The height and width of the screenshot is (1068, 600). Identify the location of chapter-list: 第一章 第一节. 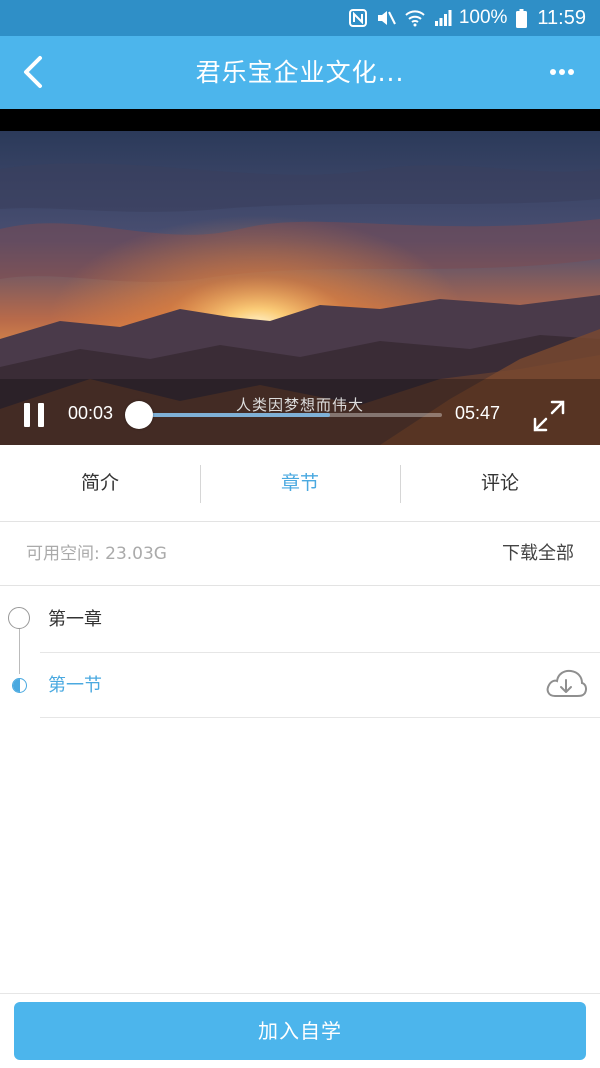
(300, 657).